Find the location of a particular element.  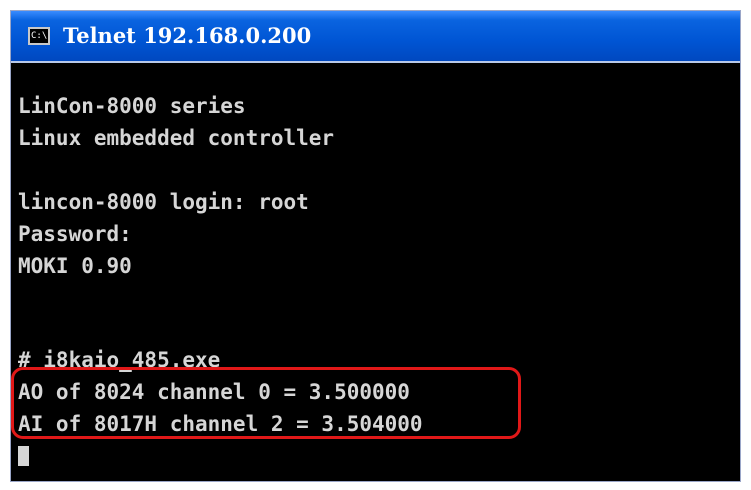

terminal-prompt-line is located at coordinates (23, 456).